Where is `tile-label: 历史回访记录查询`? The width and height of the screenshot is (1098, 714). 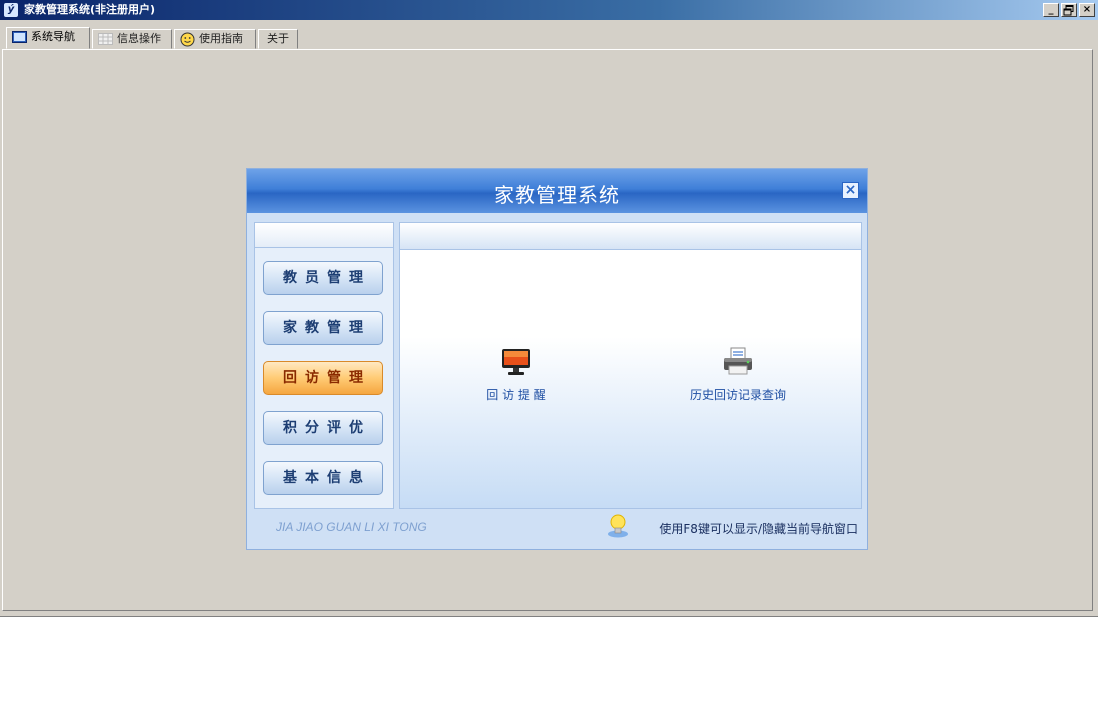 tile-label: 历史回访记录查询 is located at coordinates (737, 395).